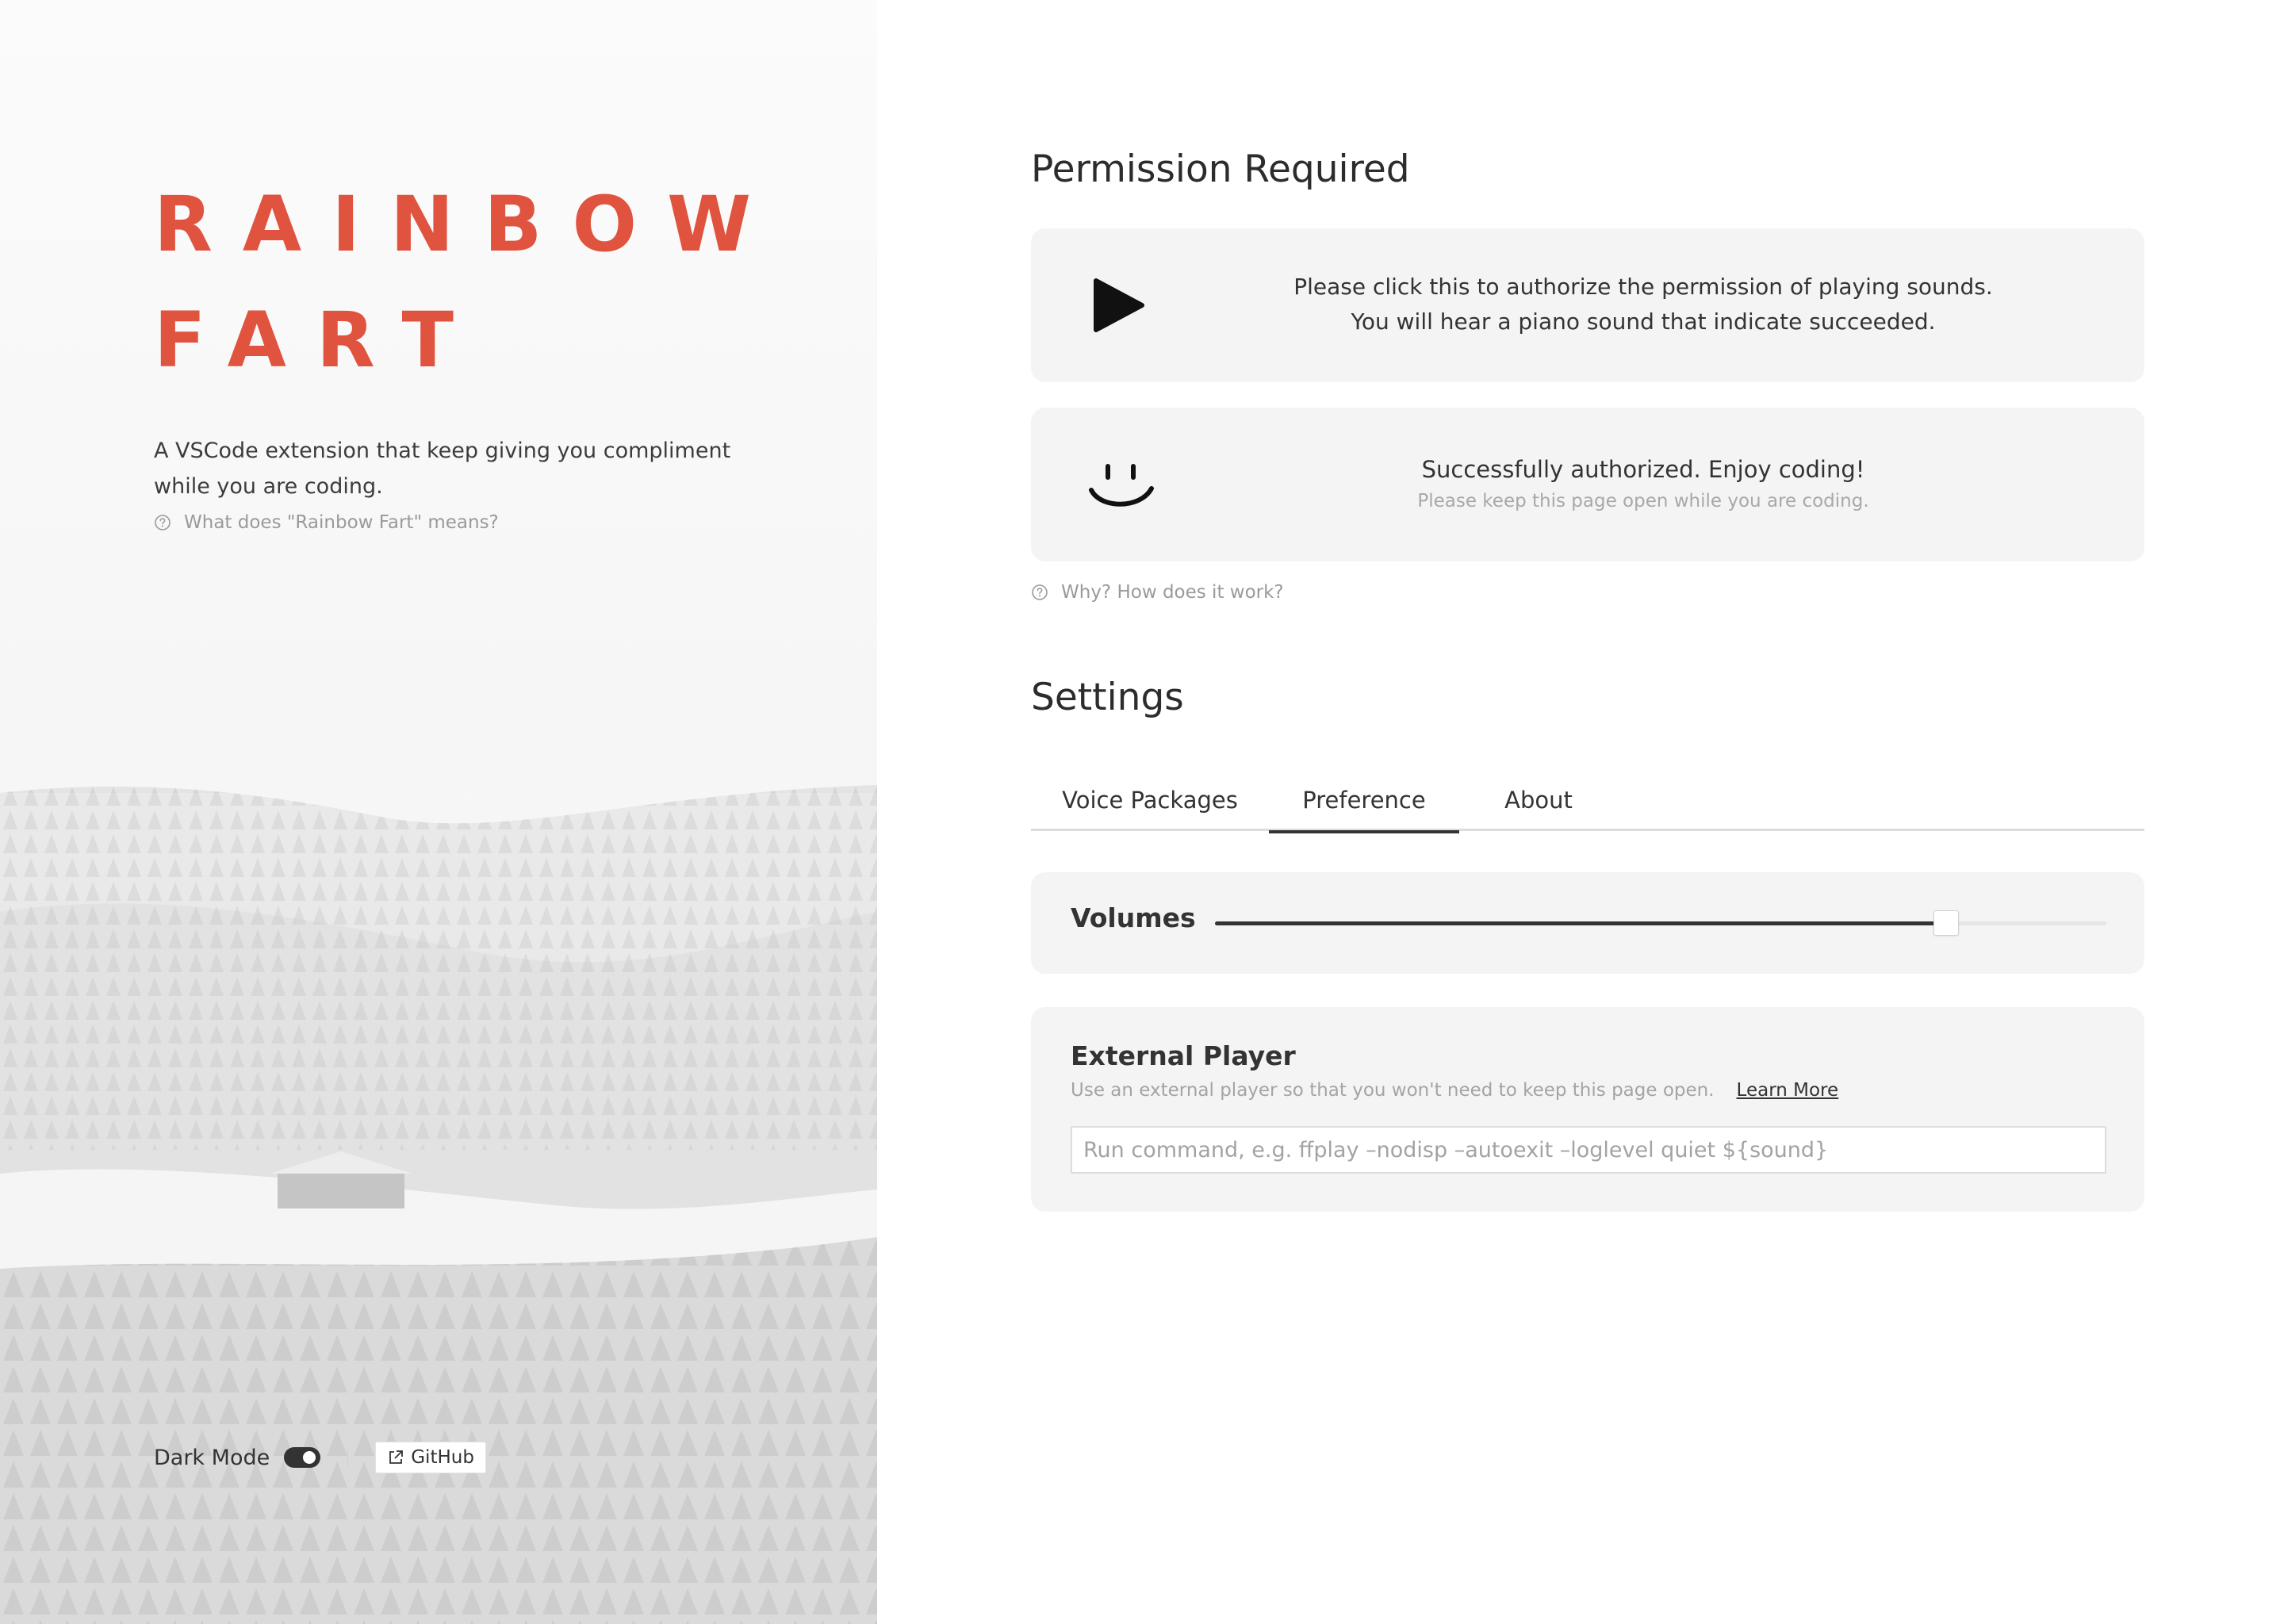  Describe the element at coordinates (268, 486) in the screenshot. I see `tagline-line-2: while you are coding.` at that location.